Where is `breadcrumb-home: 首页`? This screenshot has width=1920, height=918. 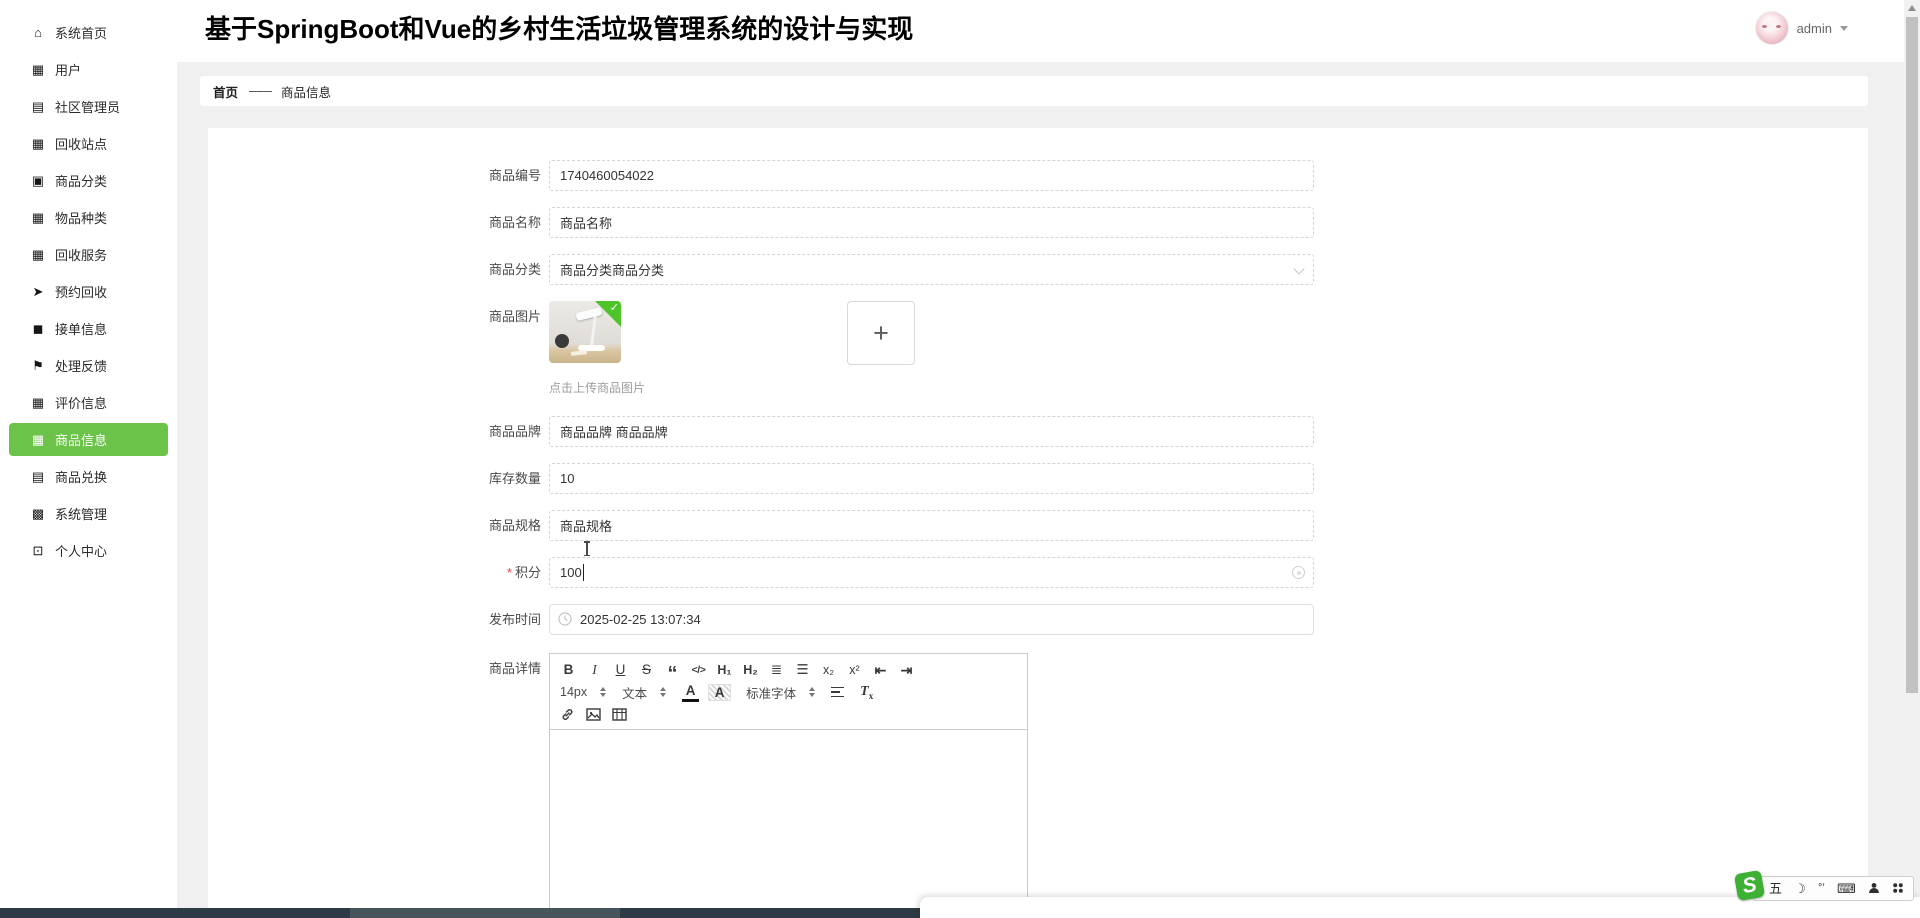
breadcrumb-home: 首页 is located at coordinates (225, 91).